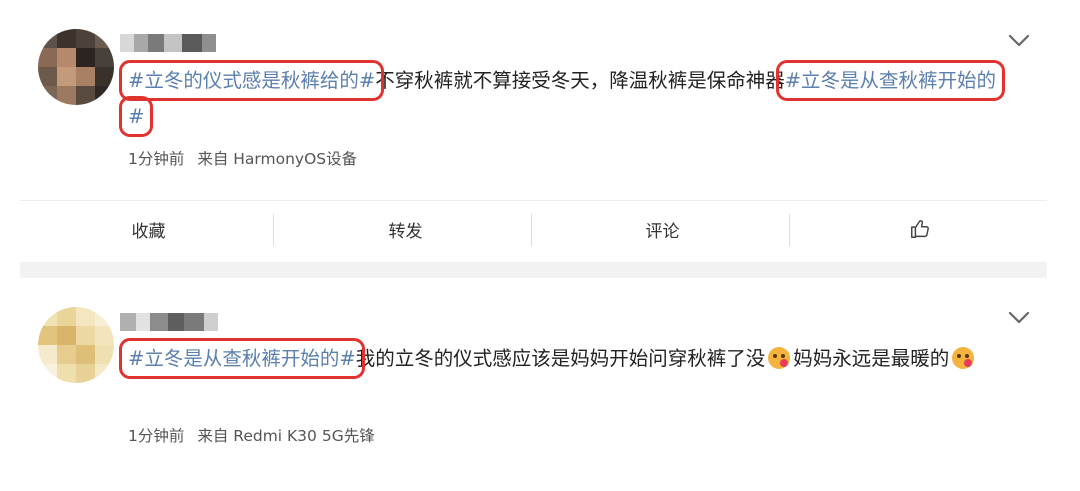 This screenshot has height=491, width=1080. Describe the element at coordinates (580, 80) in the screenshot. I see `post-text: 不穿秋裤就不算接受冬天，降温秋裤是保命神器` at that location.